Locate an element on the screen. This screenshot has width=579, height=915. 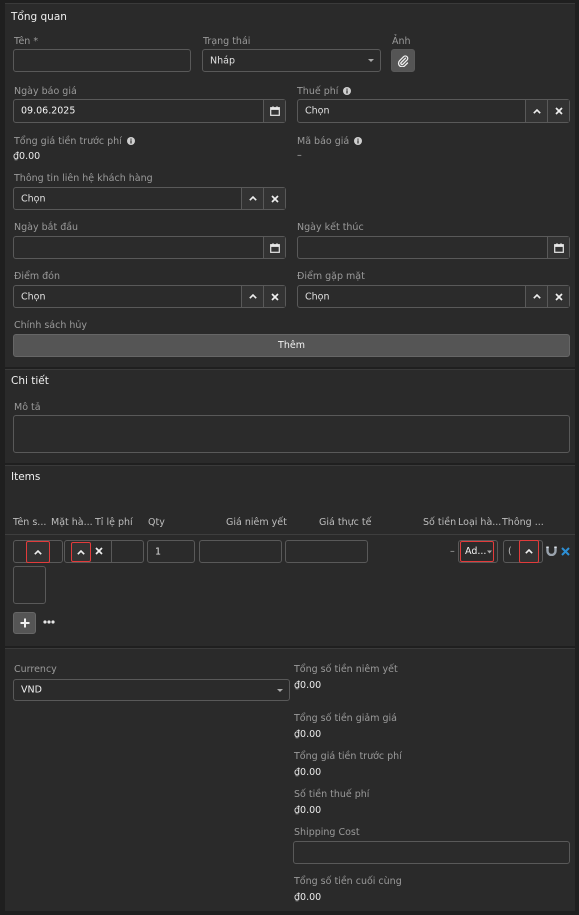
end-date-label: Ngày kết thúc is located at coordinates (330, 227).